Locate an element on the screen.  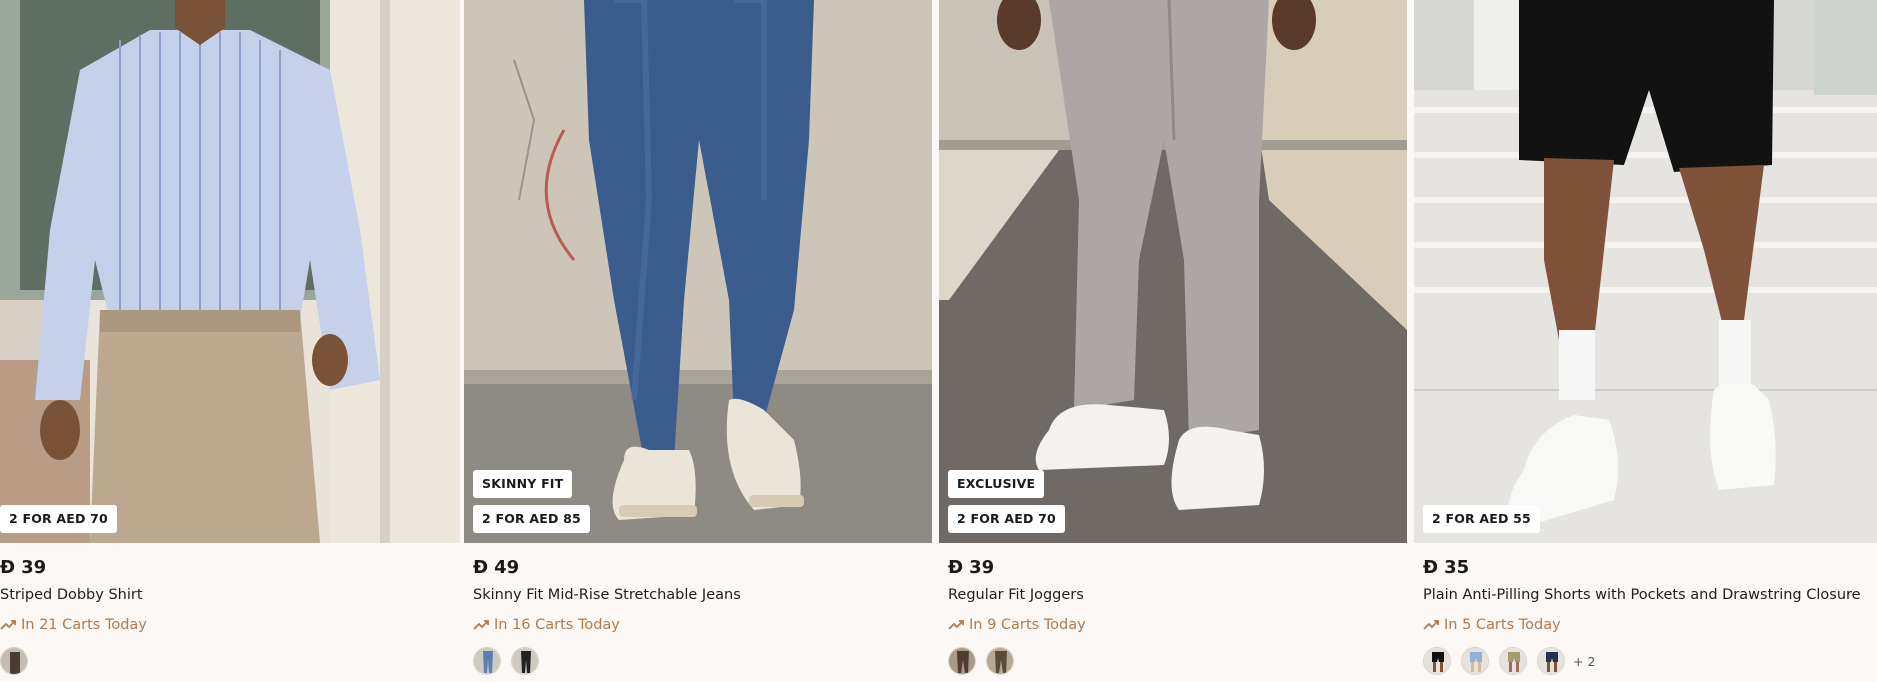
product-price: Đ 49 is located at coordinates (496, 567).